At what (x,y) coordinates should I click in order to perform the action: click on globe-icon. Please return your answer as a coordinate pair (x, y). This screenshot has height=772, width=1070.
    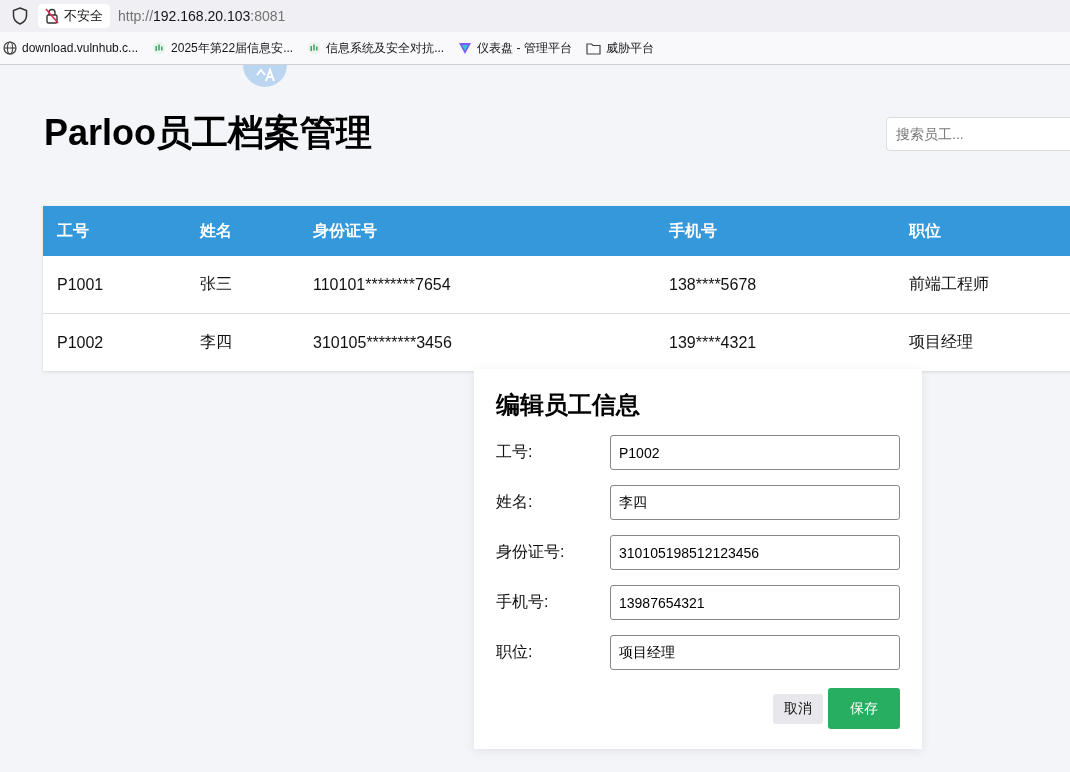
    Looking at the image, I should click on (10, 48).